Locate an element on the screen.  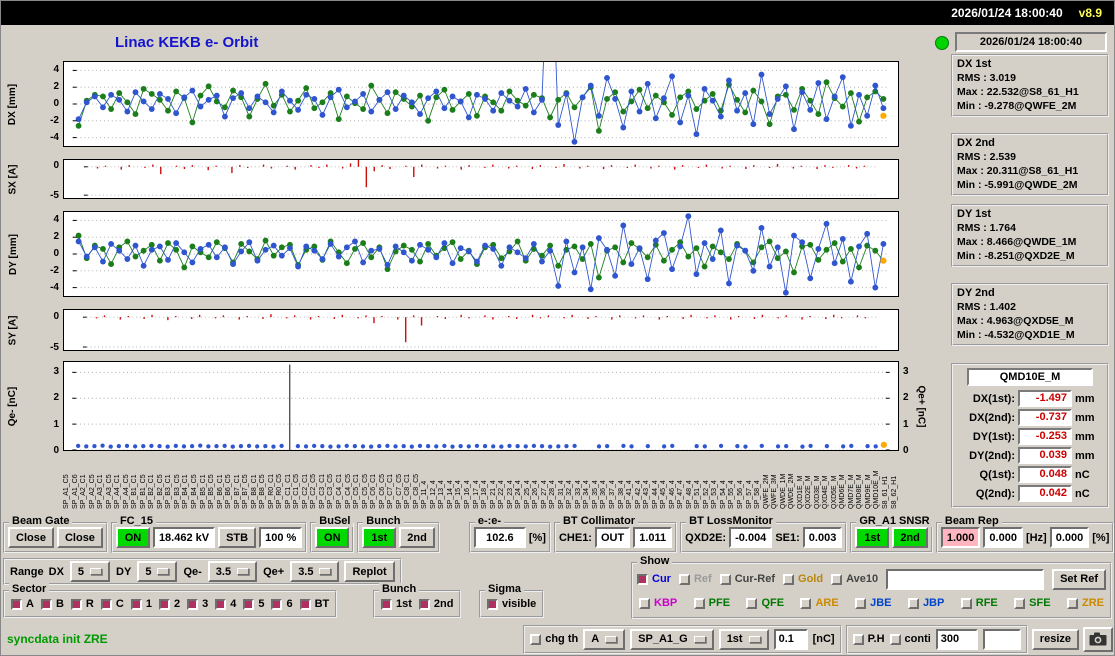
interval-input is located at coordinates (956, 639).